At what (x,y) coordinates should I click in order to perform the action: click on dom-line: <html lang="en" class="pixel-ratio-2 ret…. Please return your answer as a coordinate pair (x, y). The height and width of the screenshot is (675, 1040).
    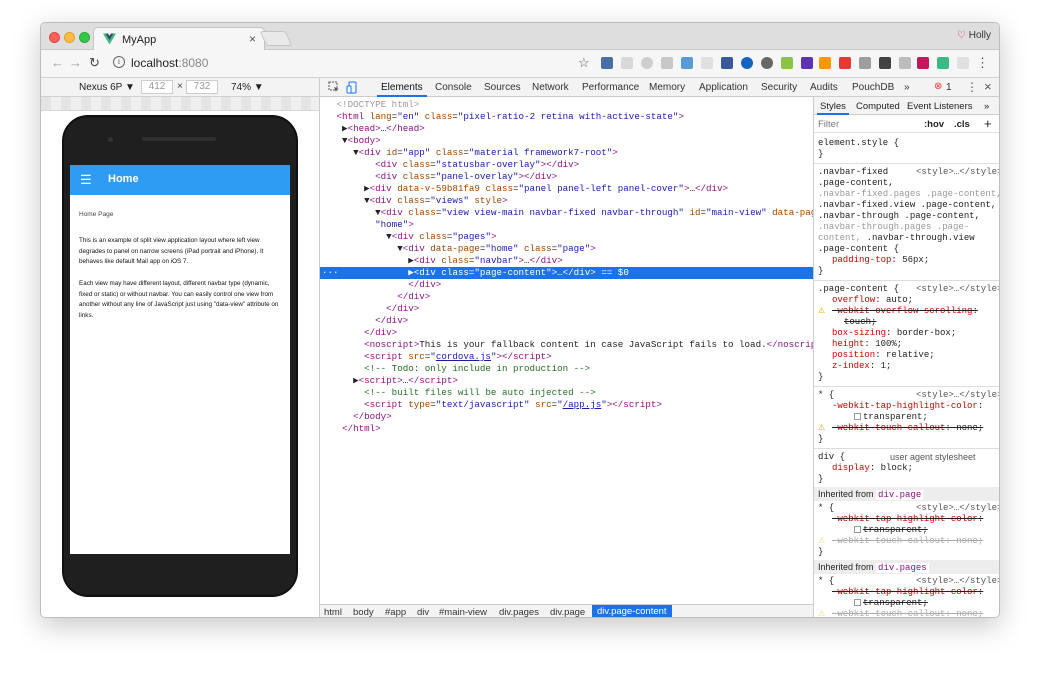
    Looking at the image, I should click on (566, 117).